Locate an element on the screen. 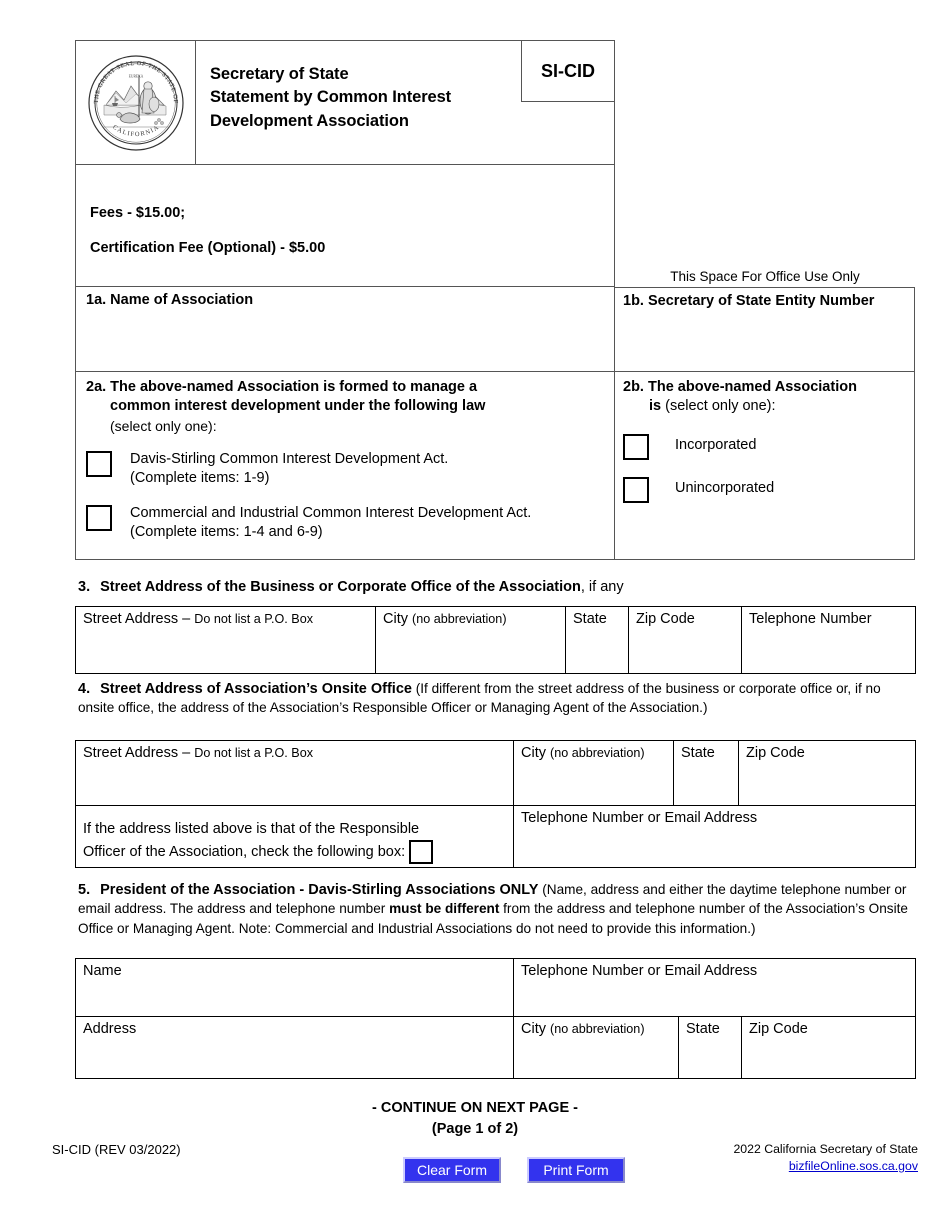 This screenshot has width=950, height=1230. field-entity-number: 1b. Secretary of State Entity Number is located at coordinates (764, 329).